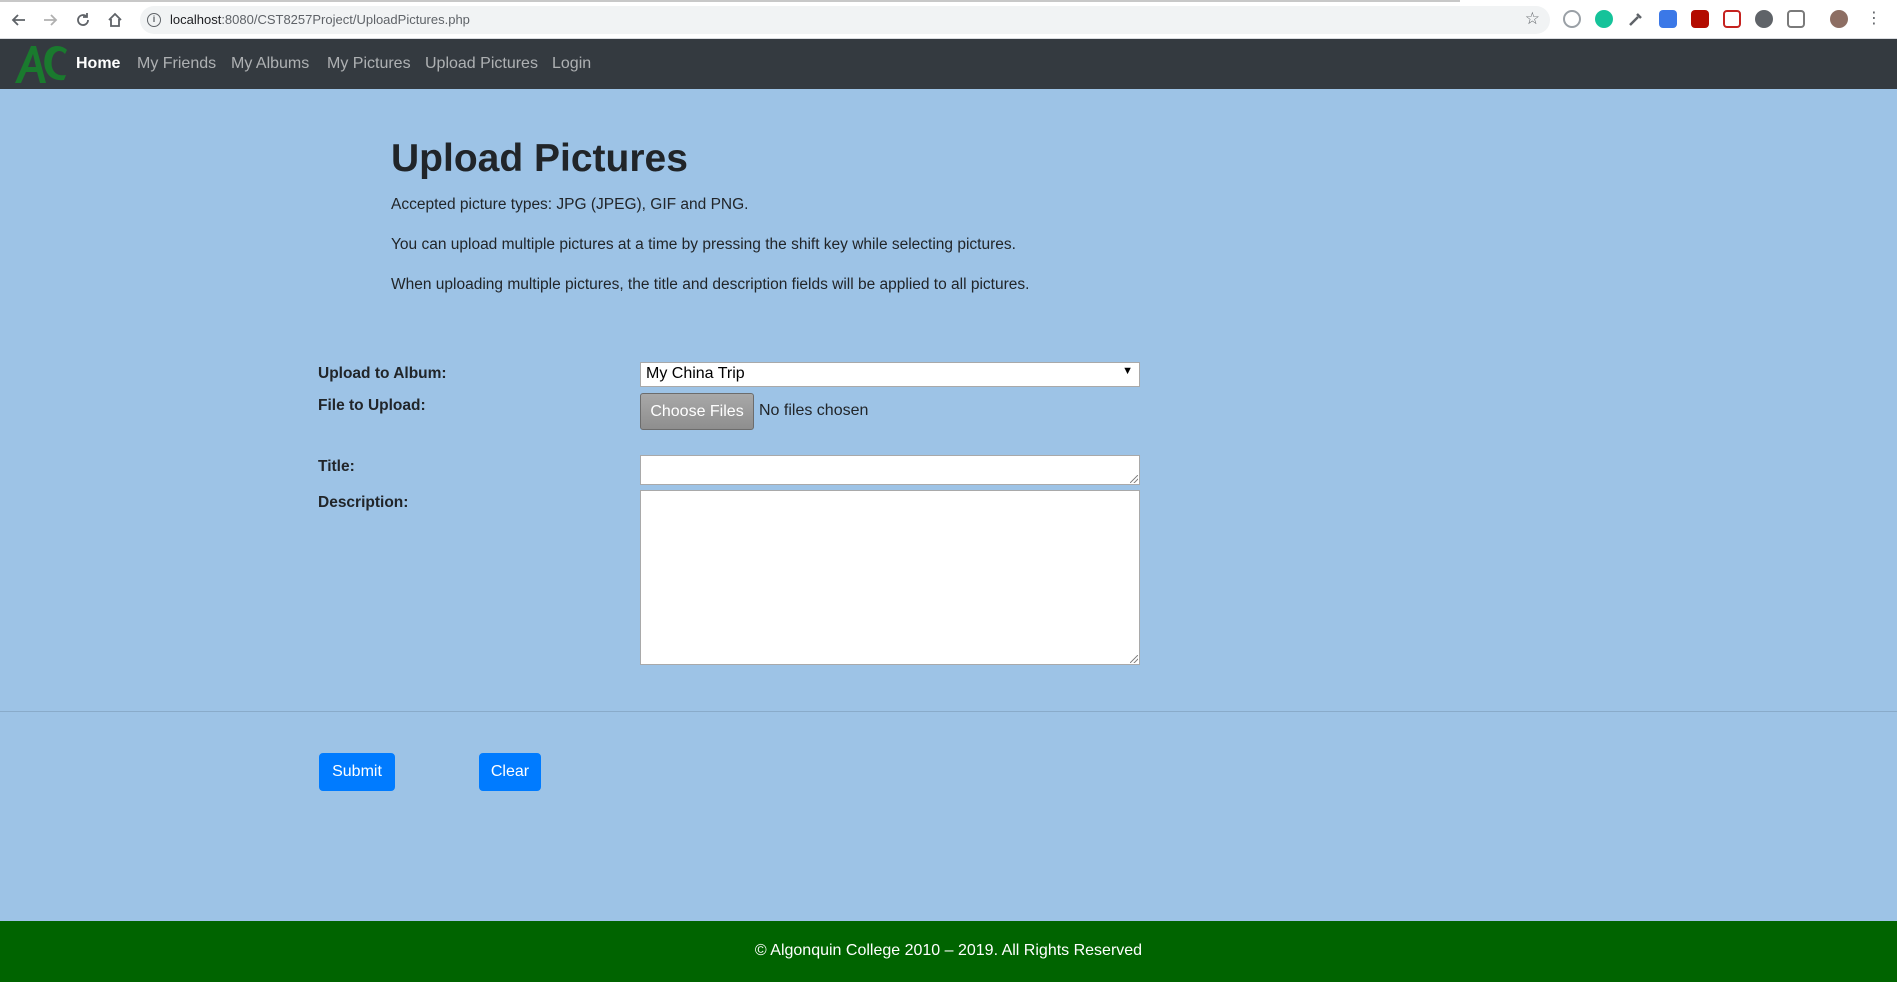 Image resolution: width=1897 pixels, height=983 pixels. I want to click on forward-icon, so click(50, 20).